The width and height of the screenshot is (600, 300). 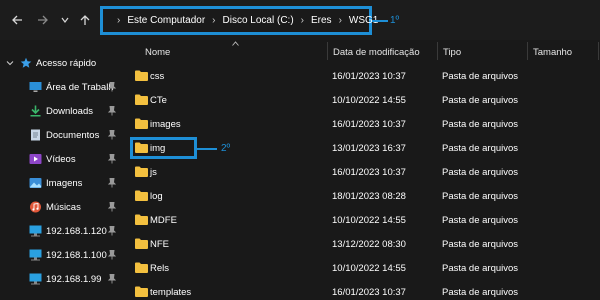 I want to click on annotation-label-1: 1º, so click(x=395, y=20).